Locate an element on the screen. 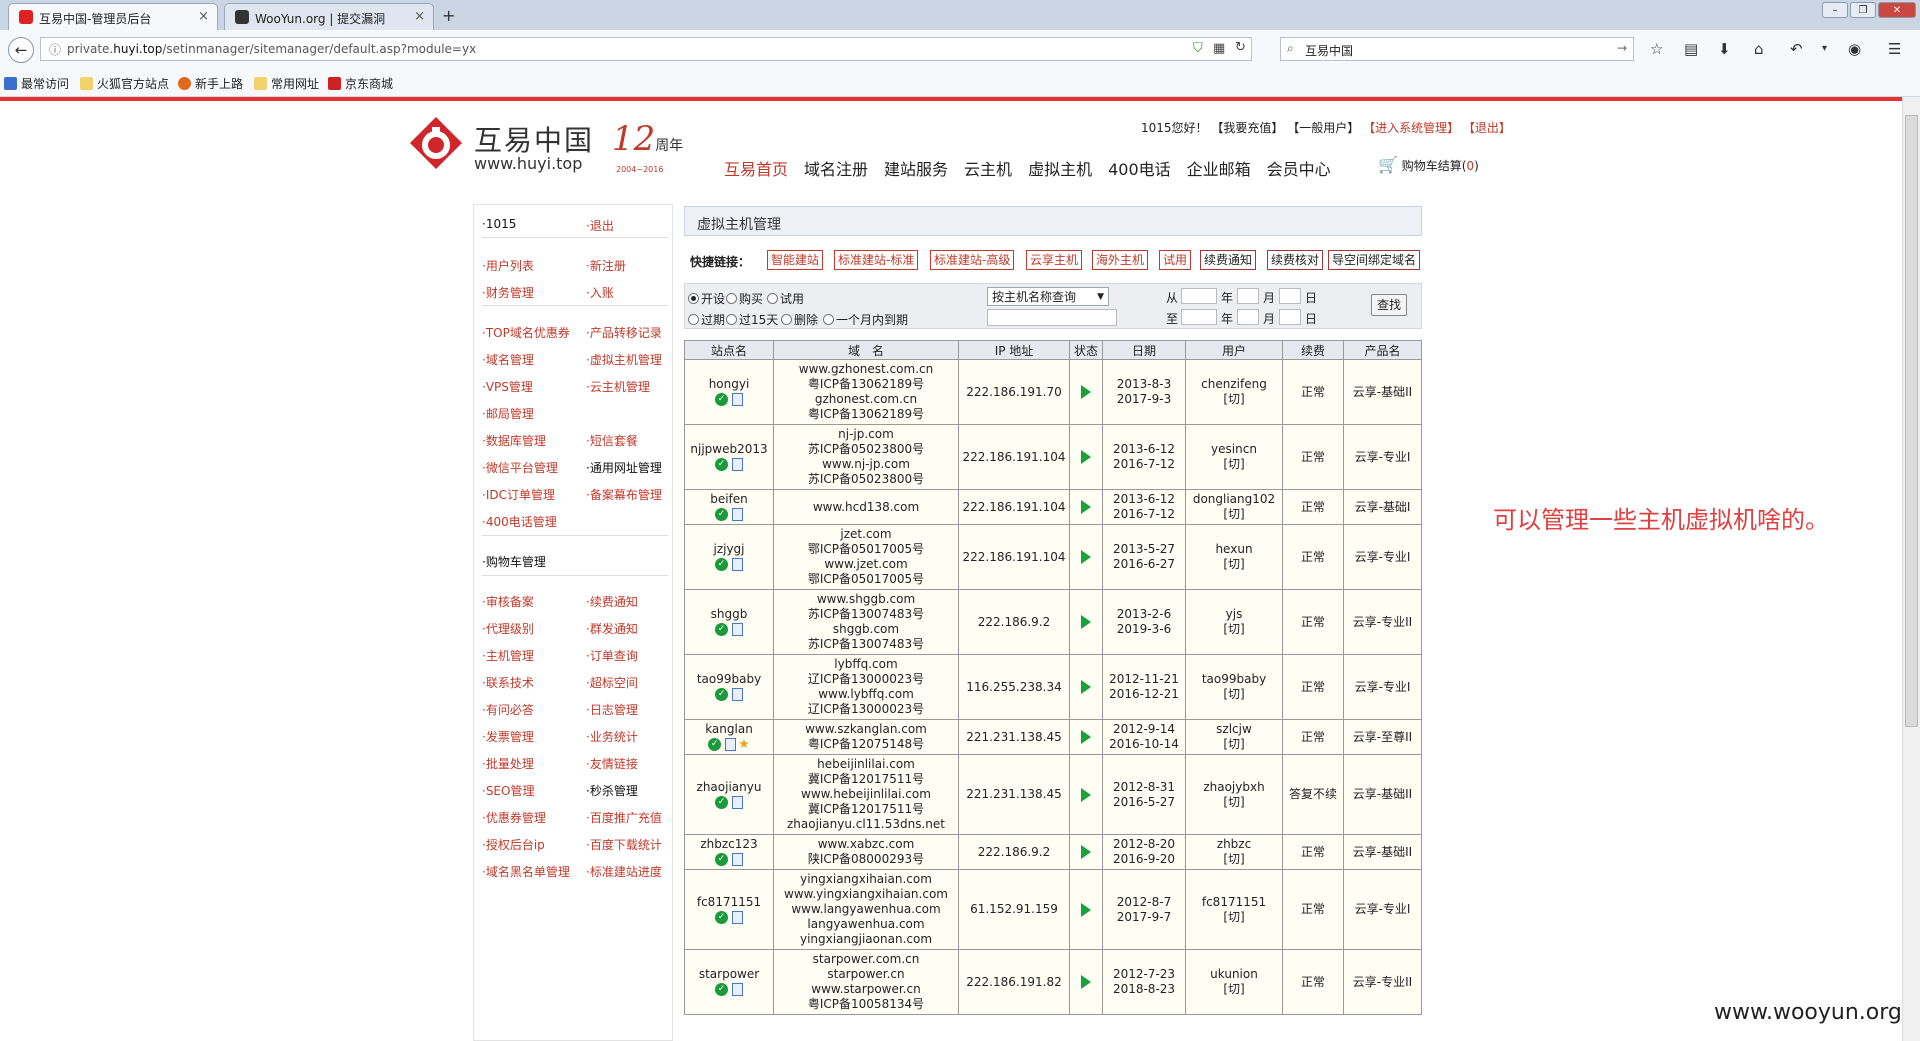 This screenshot has height=1041, width=1920. domain-line: 鄂ICP备05017005号 is located at coordinates (866, 579).